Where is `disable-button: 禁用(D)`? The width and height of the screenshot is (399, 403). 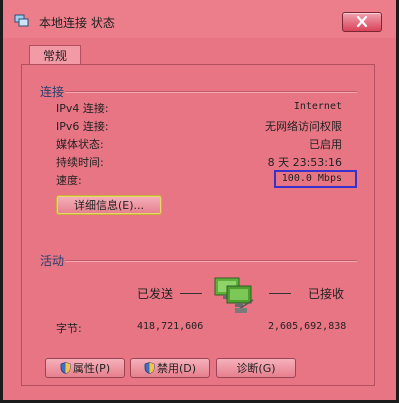
disable-button: 禁用(D) is located at coordinates (170, 368).